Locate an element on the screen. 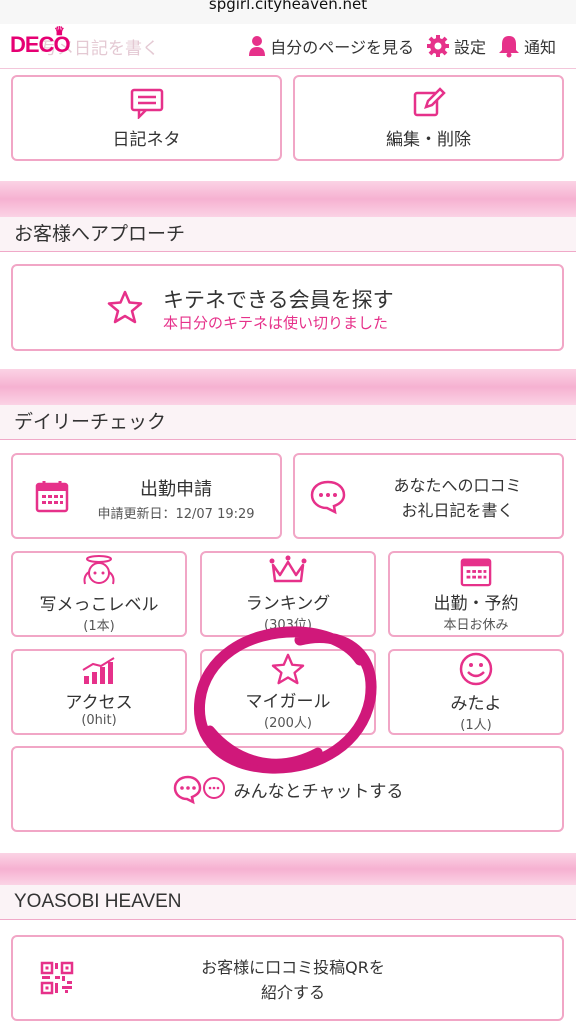 The image size is (576, 1024). chat-button: みんなとチャットする is located at coordinates (287, 789).